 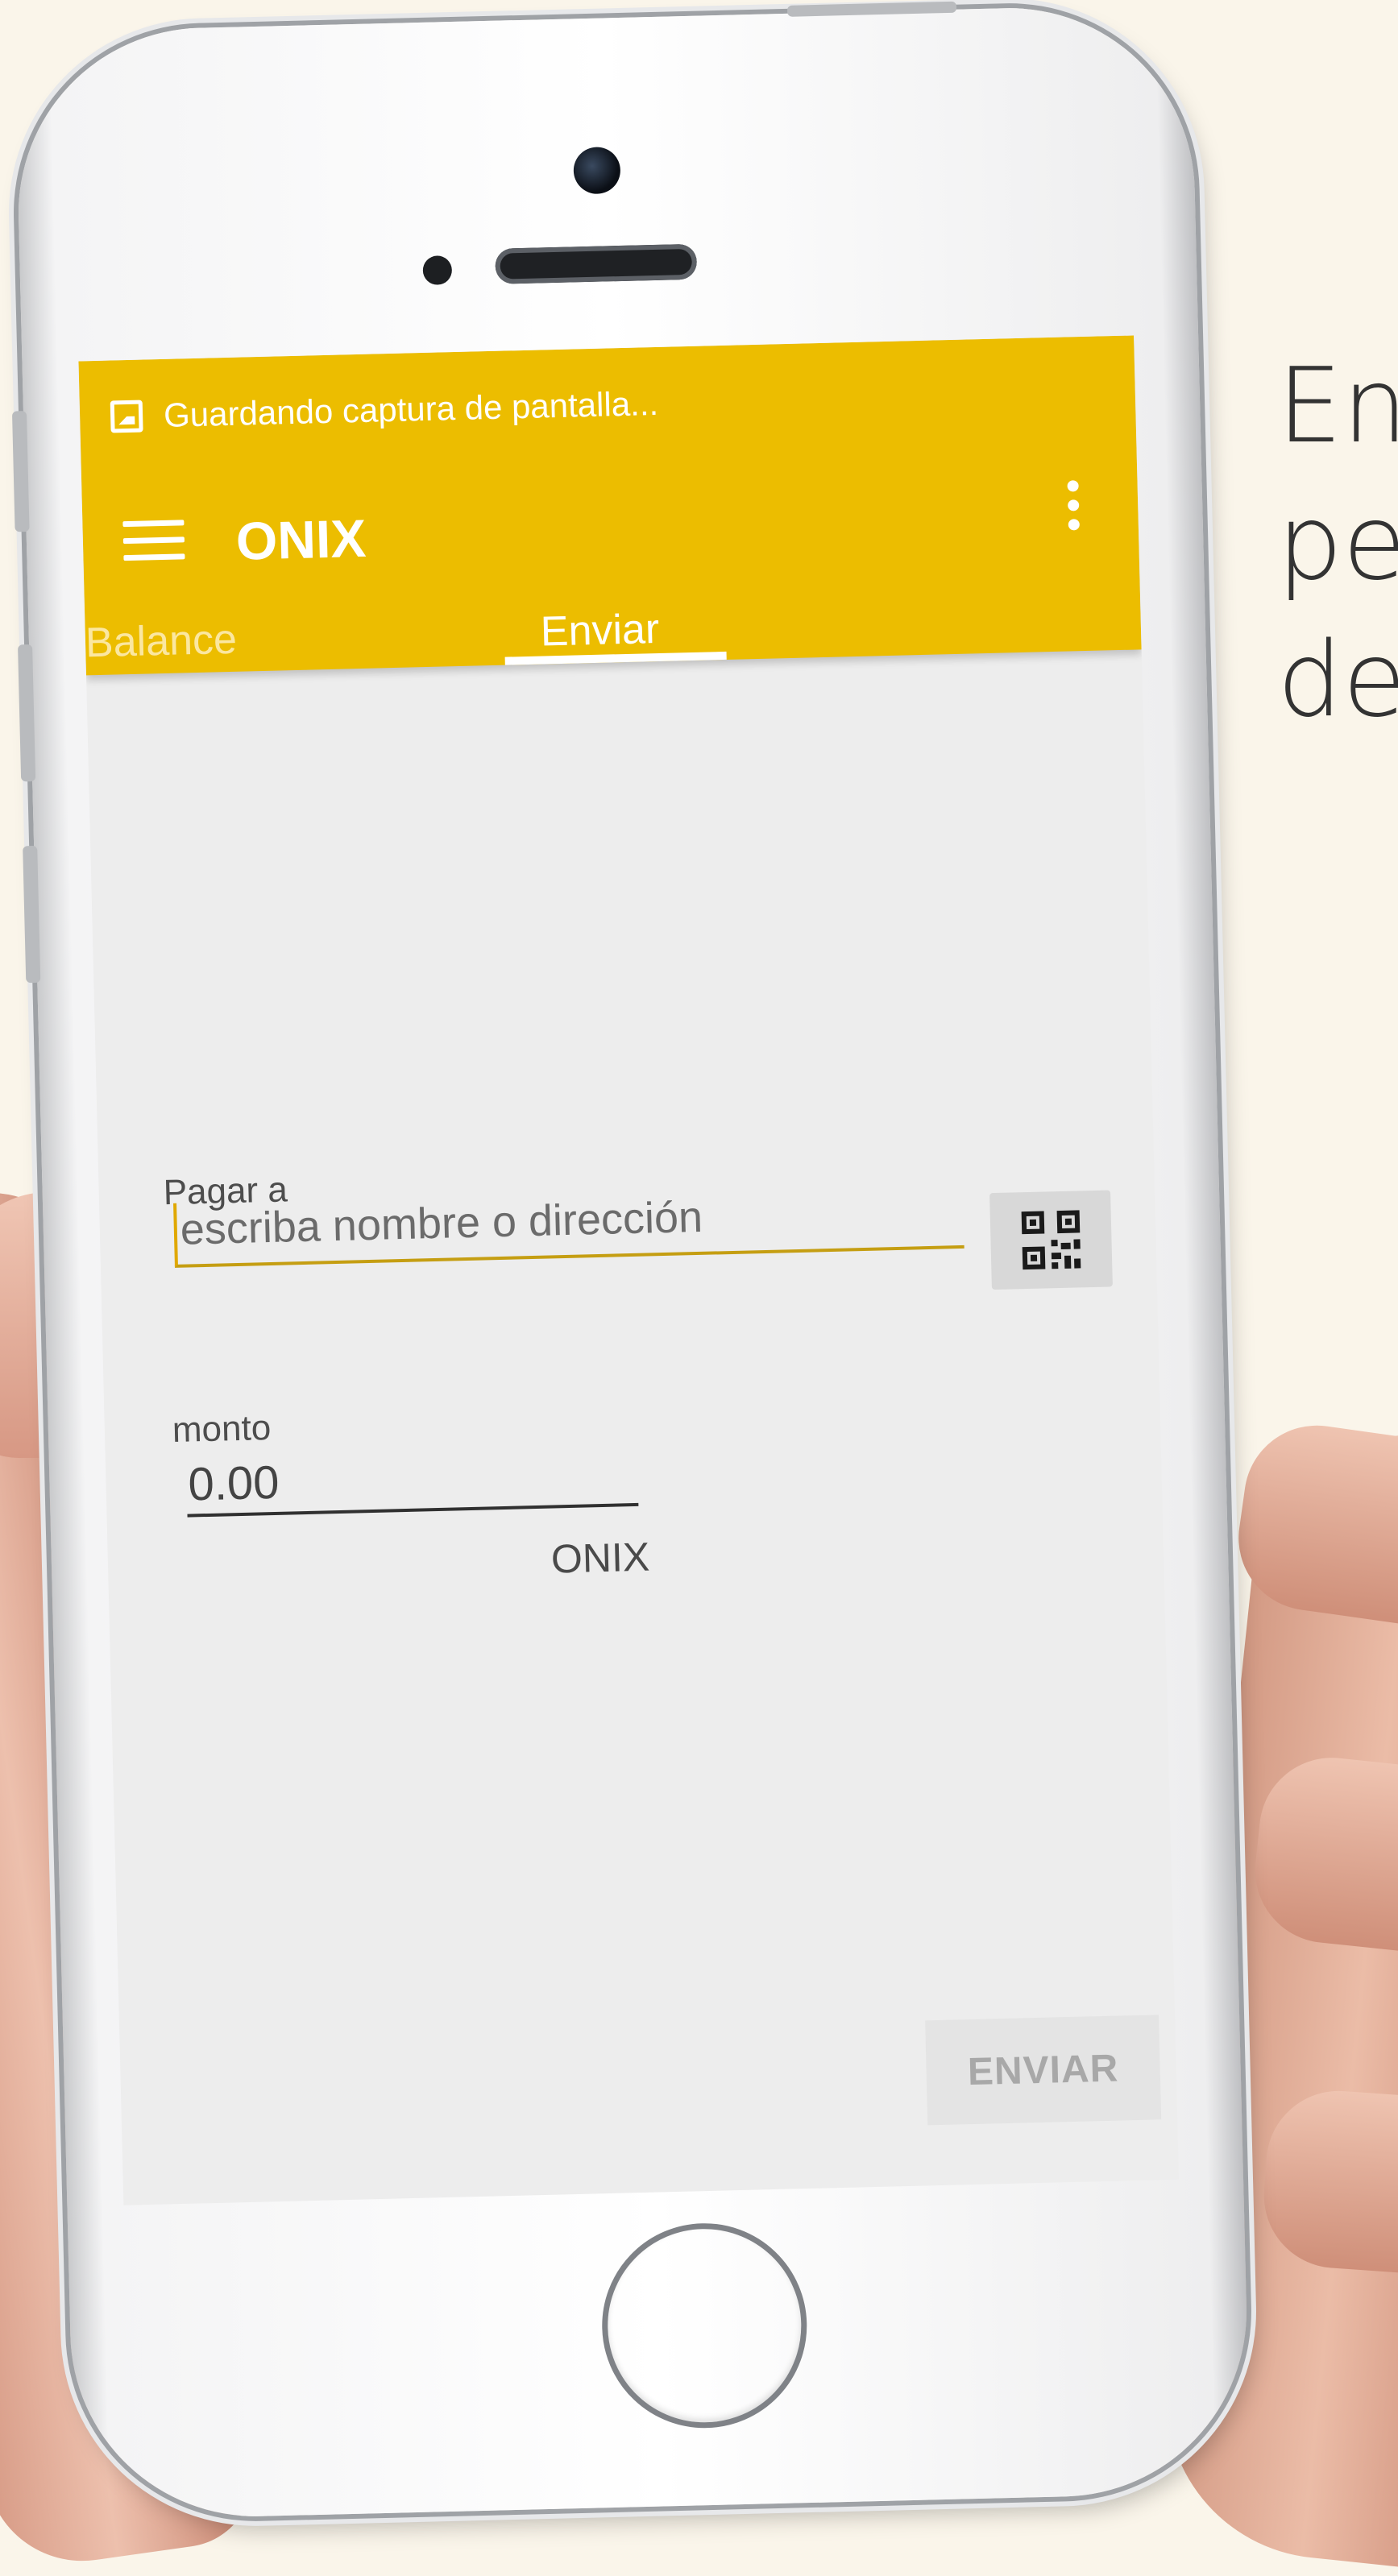 What do you see at coordinates (600, 1558) in the screenshot?
I see `currency-unit: ONIX` at bounding box center [600, 1558].